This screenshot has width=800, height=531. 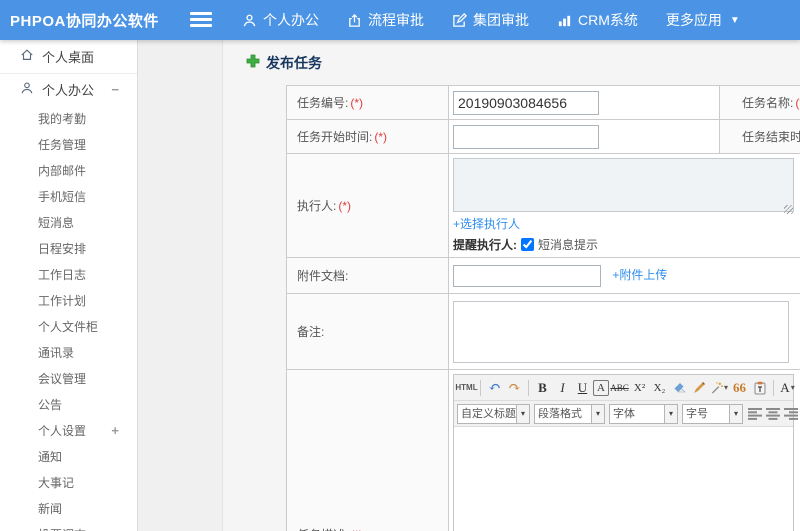 What do you see at coordinates (68, 275) in the screenshot?
I see `sidebar-item-work-log: 工作日志` at bounding box center [68, 275].